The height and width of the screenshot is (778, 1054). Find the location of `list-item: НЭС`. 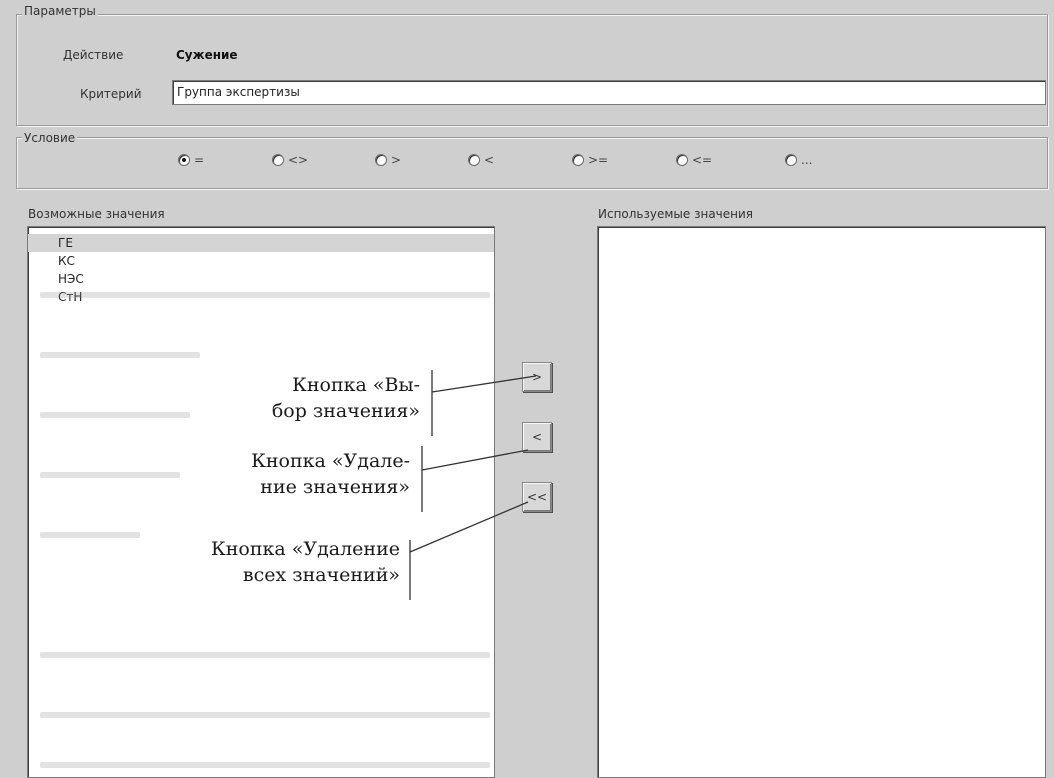

list-item: НЭС is located at coordinates (261, 279).